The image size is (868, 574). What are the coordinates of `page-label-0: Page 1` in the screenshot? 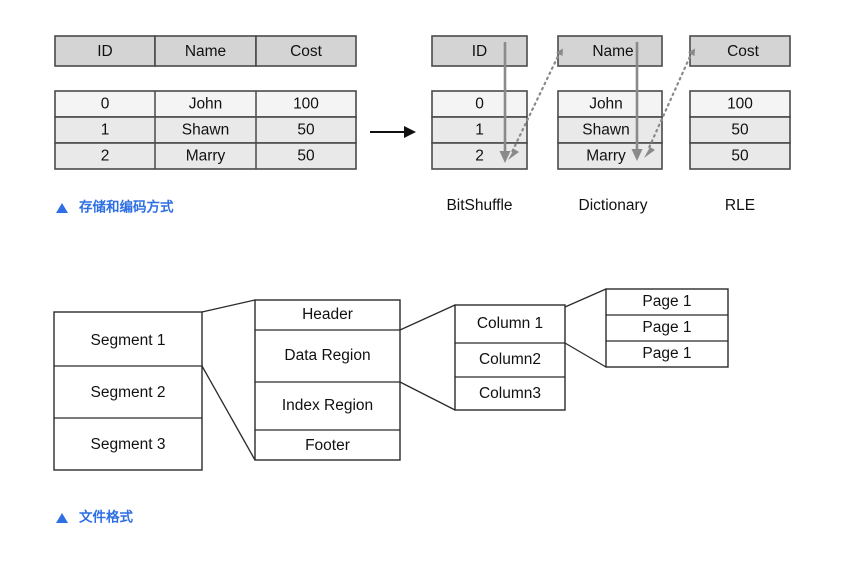 It's located at (666, 301).